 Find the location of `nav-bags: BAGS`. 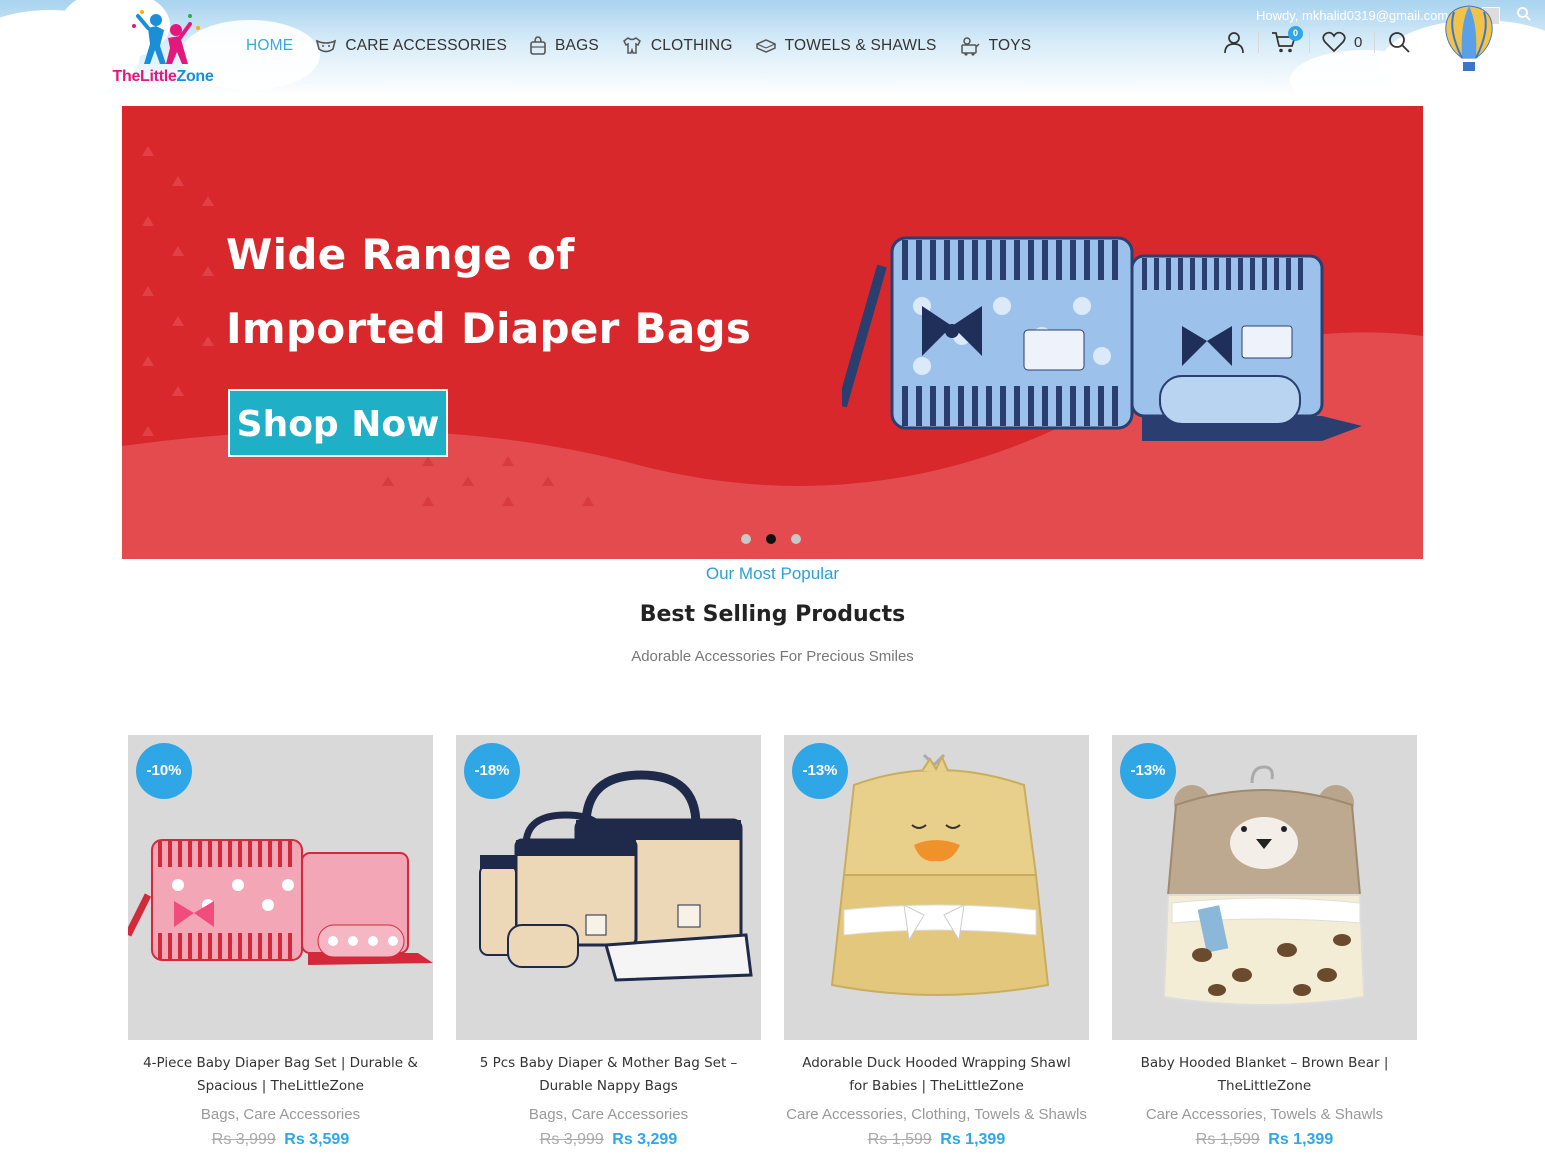

nav-bags: BAGS is located at coordinates (564, 46).